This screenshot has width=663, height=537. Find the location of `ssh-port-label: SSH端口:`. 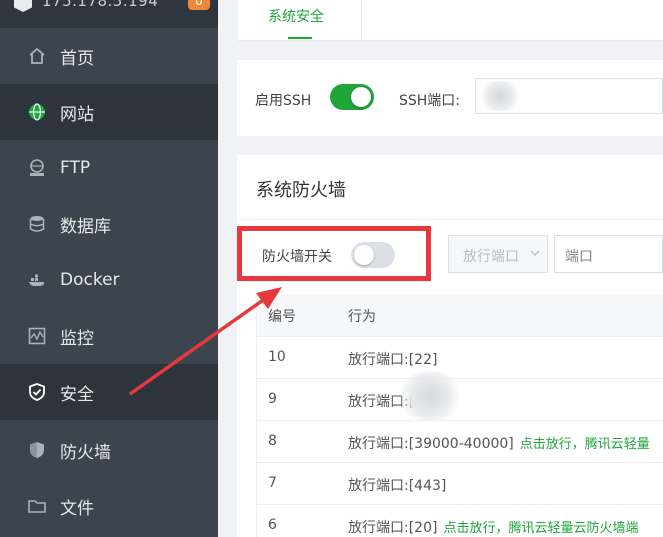

ssh-port-label: SSH端口: is located at coordinates (430, 101).